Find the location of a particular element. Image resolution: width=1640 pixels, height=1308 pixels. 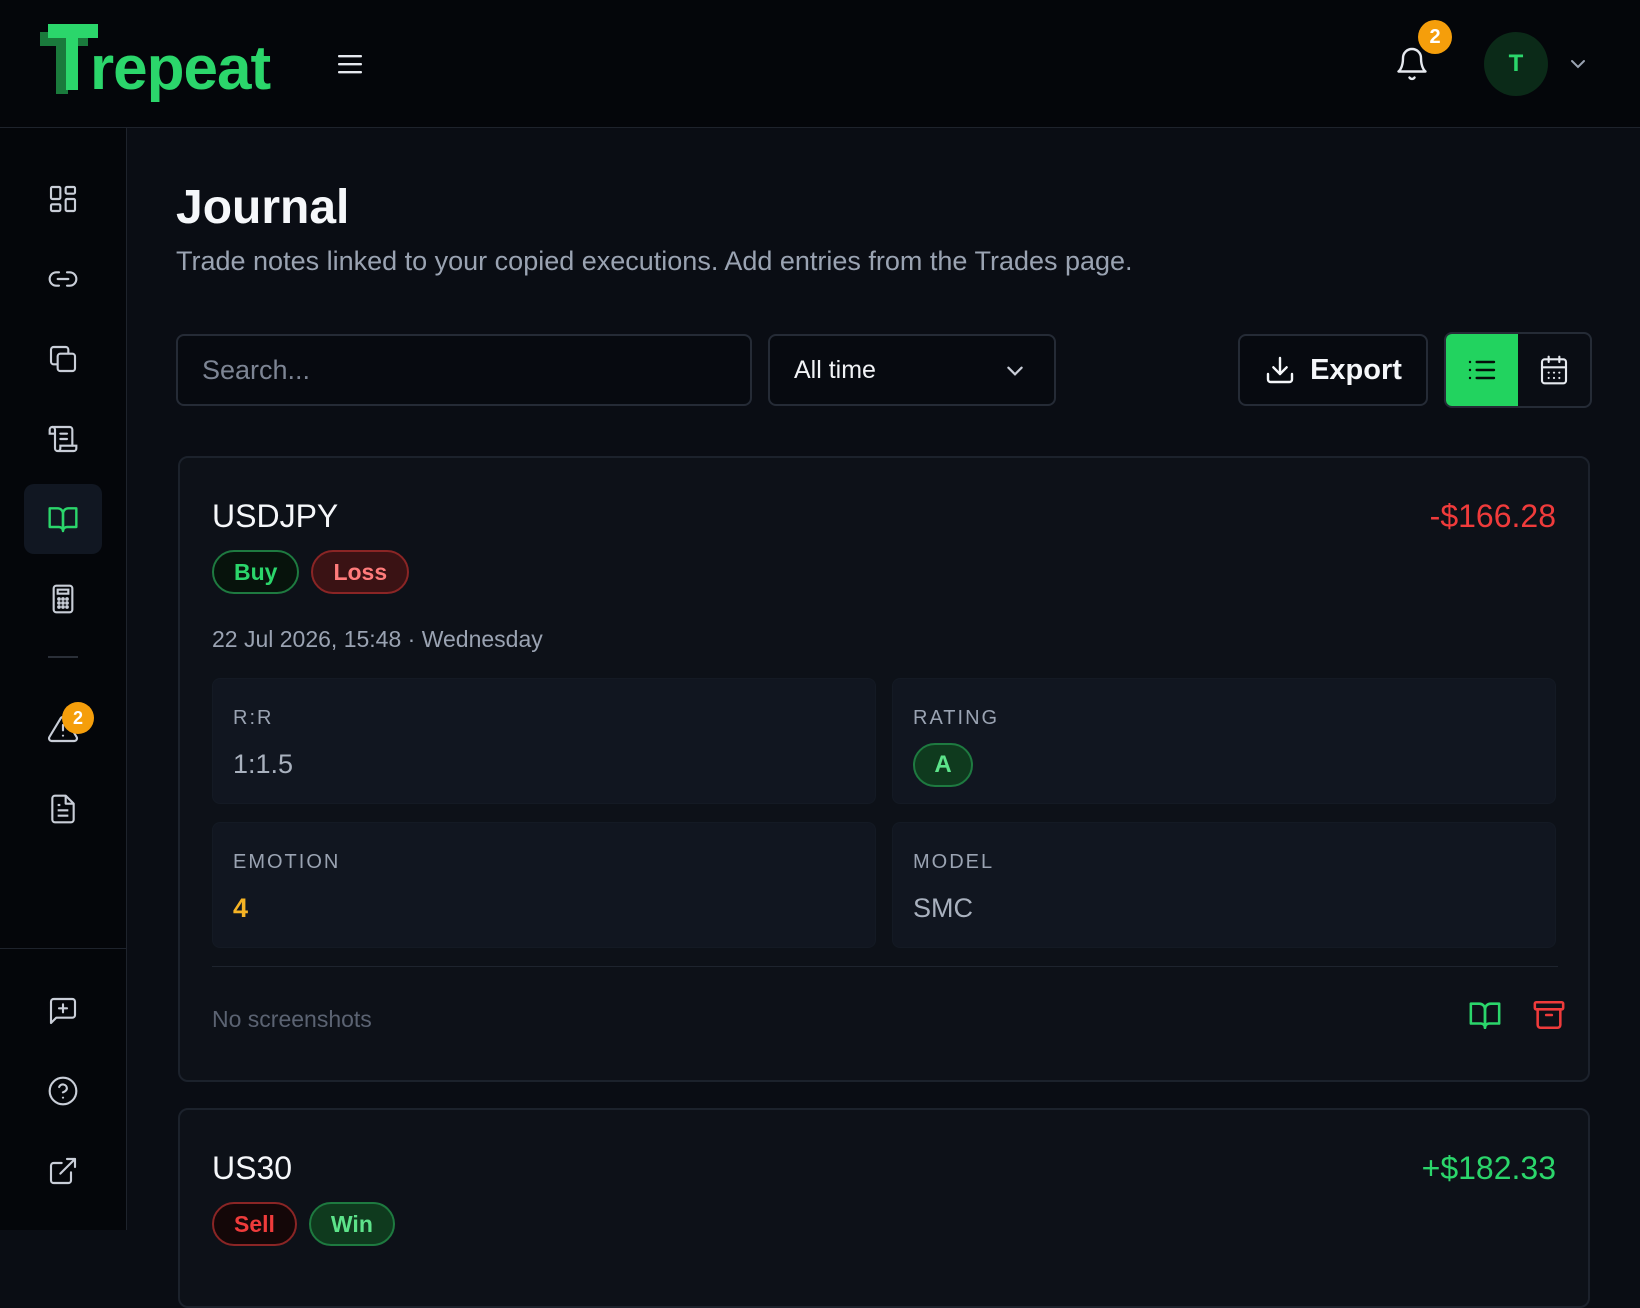

period-select-value: All time is located at coordinates (835, 369).